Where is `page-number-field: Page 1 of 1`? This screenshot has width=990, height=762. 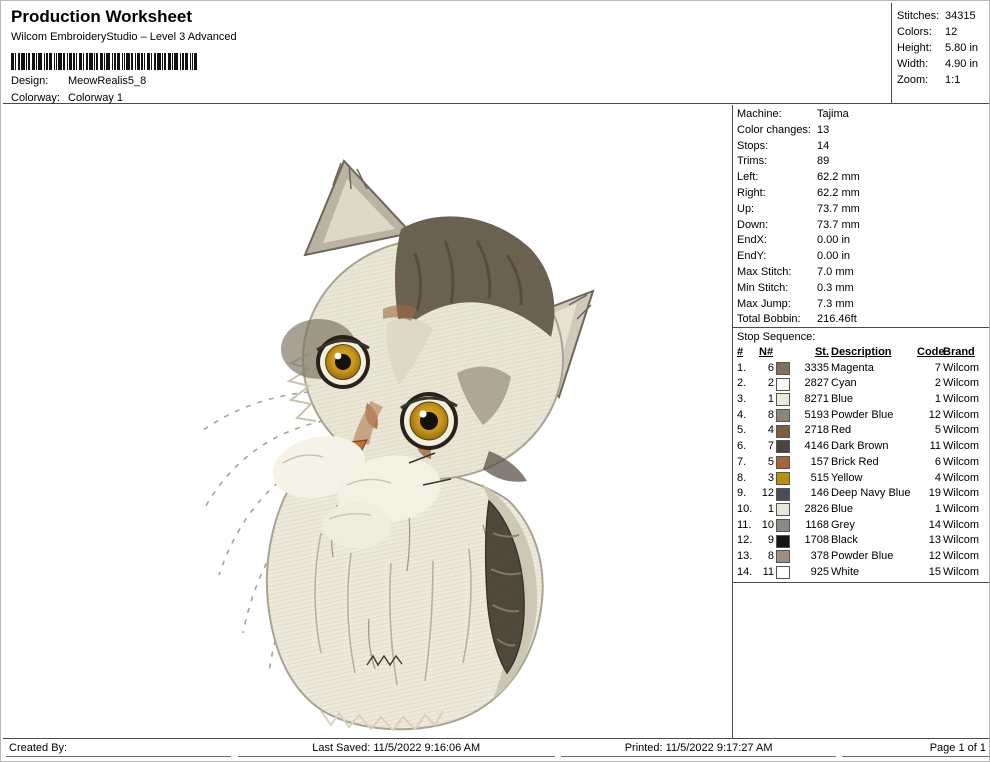 page-number-field: Page 1 of 1 is located at coordinates (915, 749).